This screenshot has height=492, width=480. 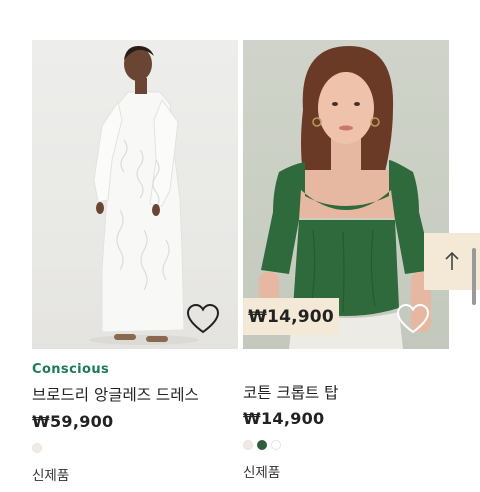 I want to click on color-swatch-cream, so click(x=37, y=448).